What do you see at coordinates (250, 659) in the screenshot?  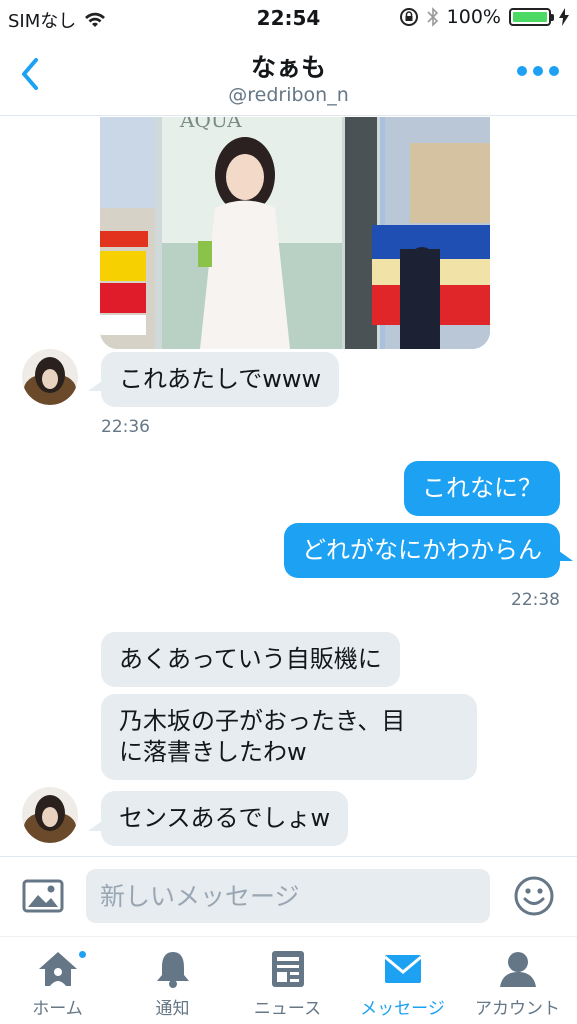 I see `message-bubble-incoming: あくあっていう自販機に` at bounding box center [250, 659].